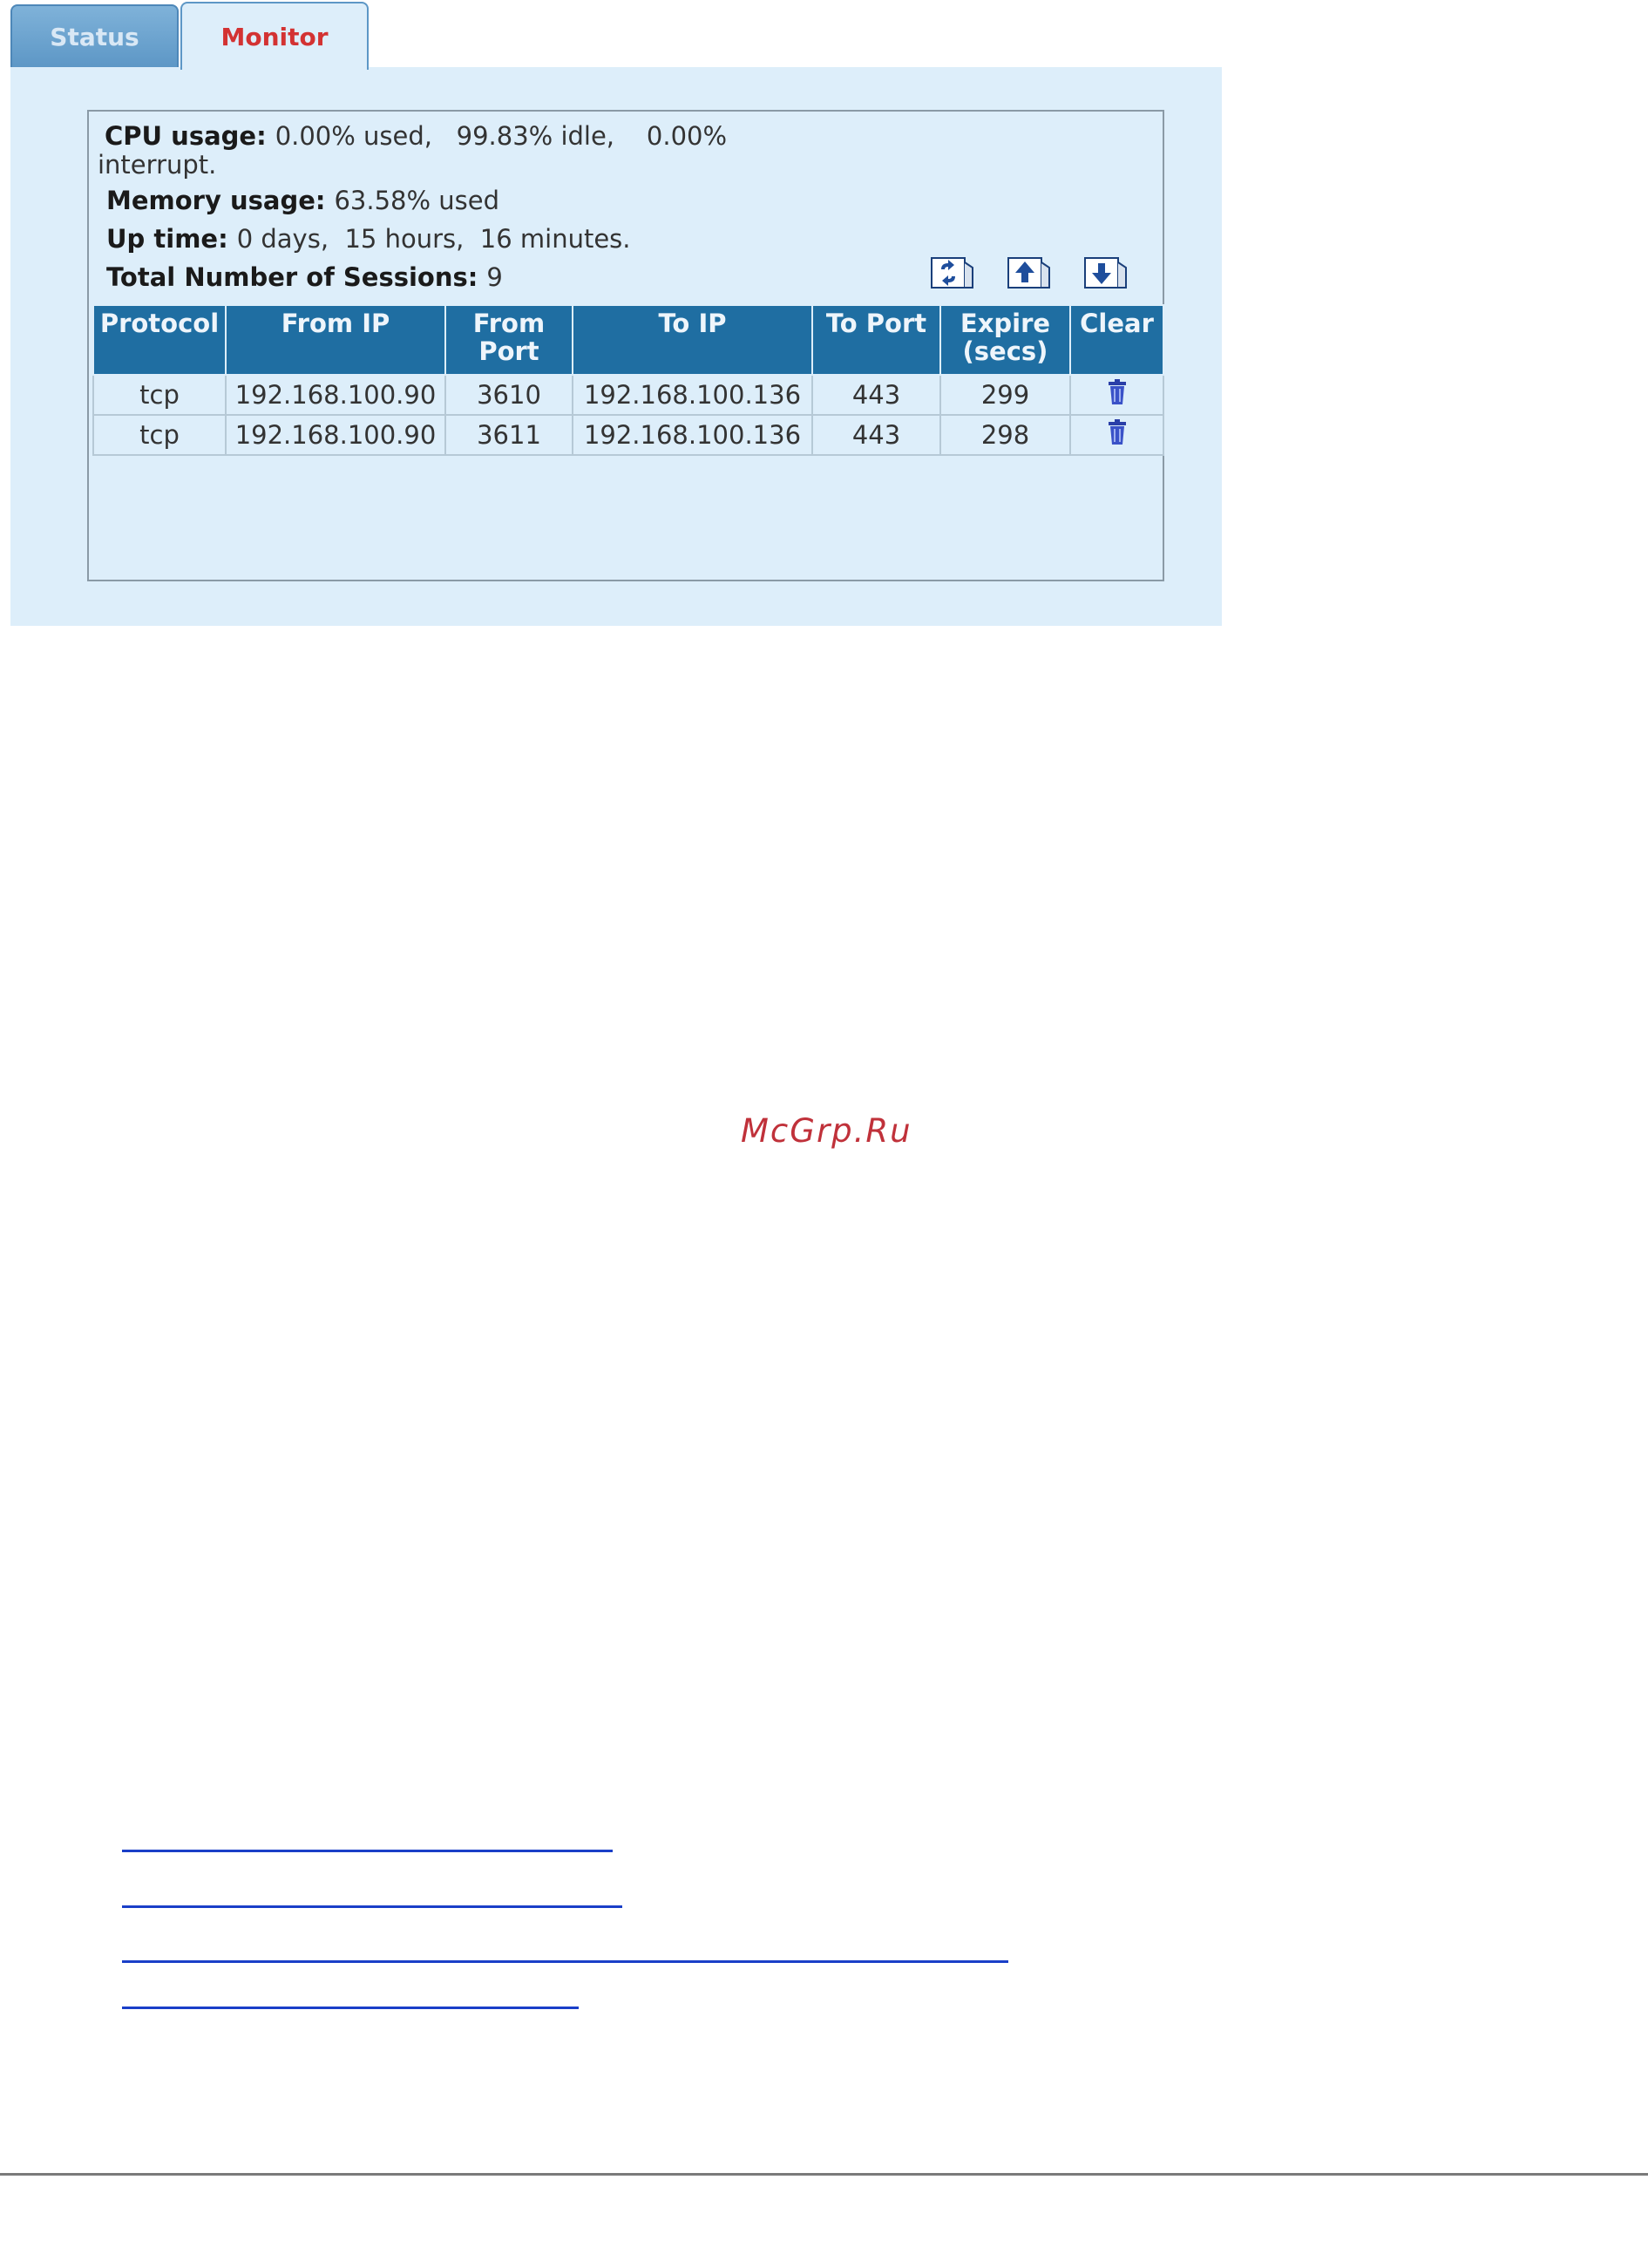 The height and width of the screenshot is (2268, 1648). Describe the element at coordinates (501, 136) in the screenshot. I see `cpu-usage-value: 0.00% used, 99.83% idle, 0.00%` at that location.